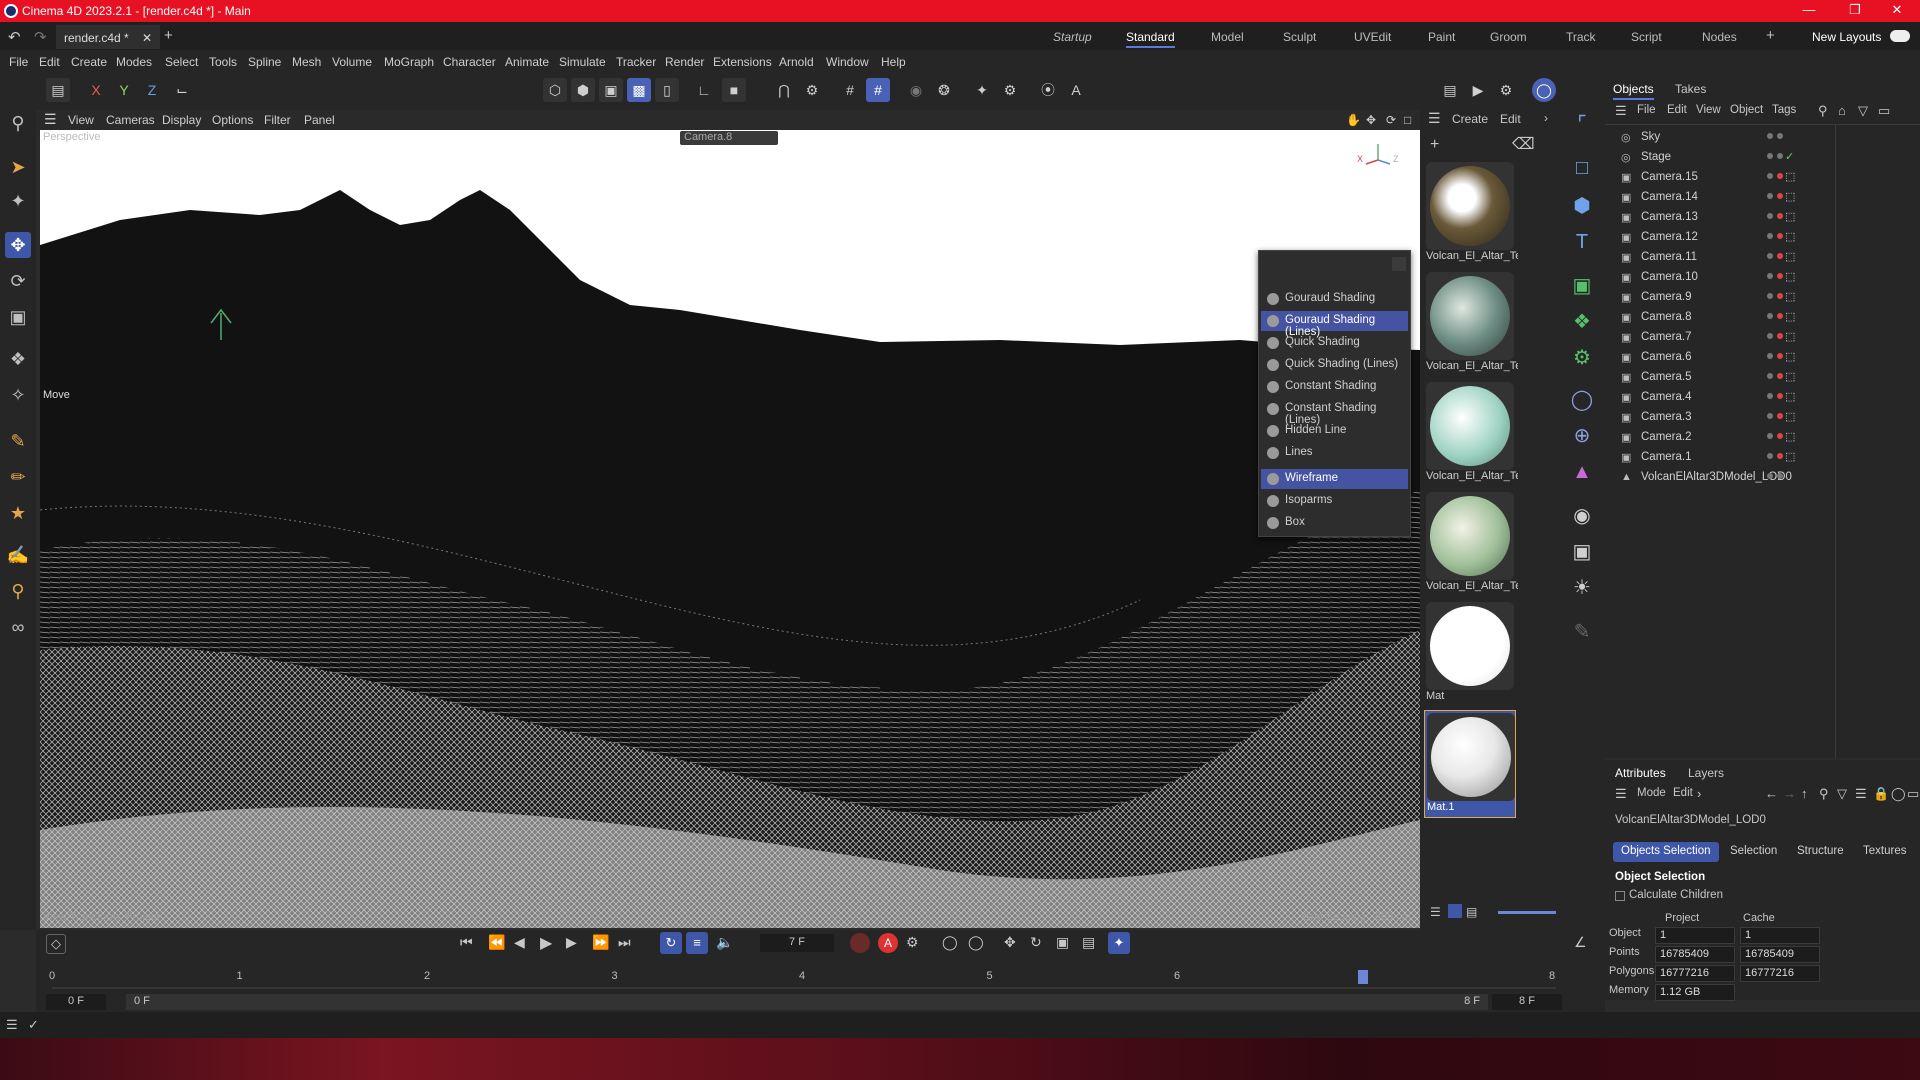 The image size is (1920, 1080). Describe the element at coordinates (1762, 178) in the screenshot. I see `object-row: ▣ Camera.15 ⬚` at that location.